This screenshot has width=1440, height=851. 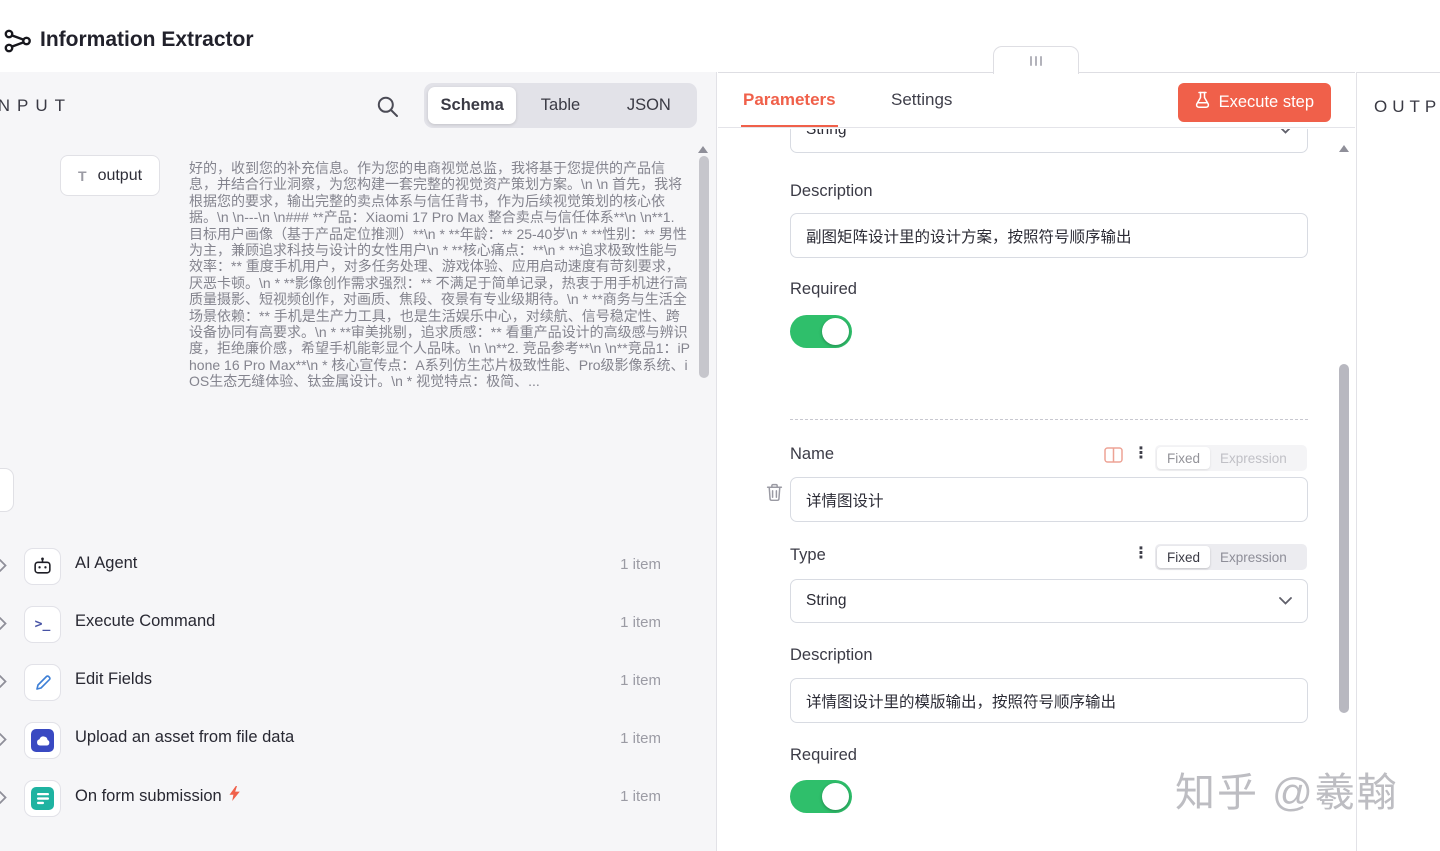 What do you see at coordinates (120, 175) in the screenshot?
I see `schema-field-key: output` at bounding box center [120, 175].